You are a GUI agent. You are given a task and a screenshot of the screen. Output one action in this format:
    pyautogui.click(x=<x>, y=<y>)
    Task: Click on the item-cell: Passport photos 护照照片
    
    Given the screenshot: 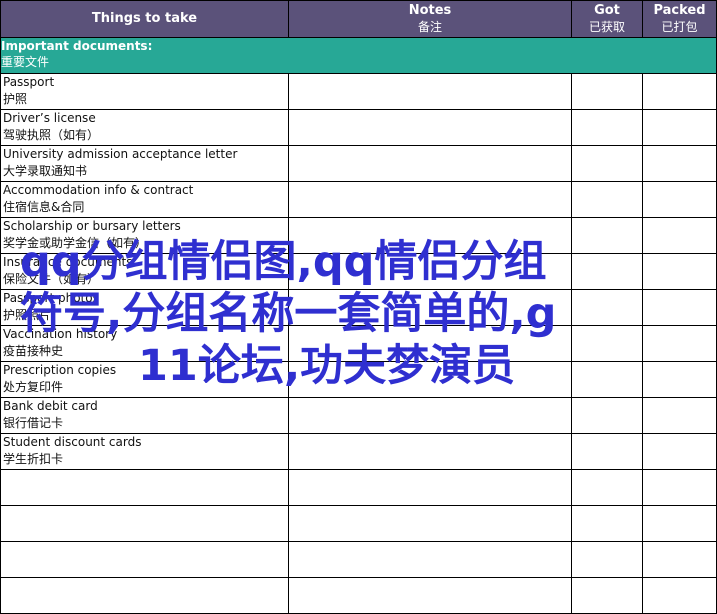 What is the action you would take?
    pyautogui.click(x=144, y=307)
    